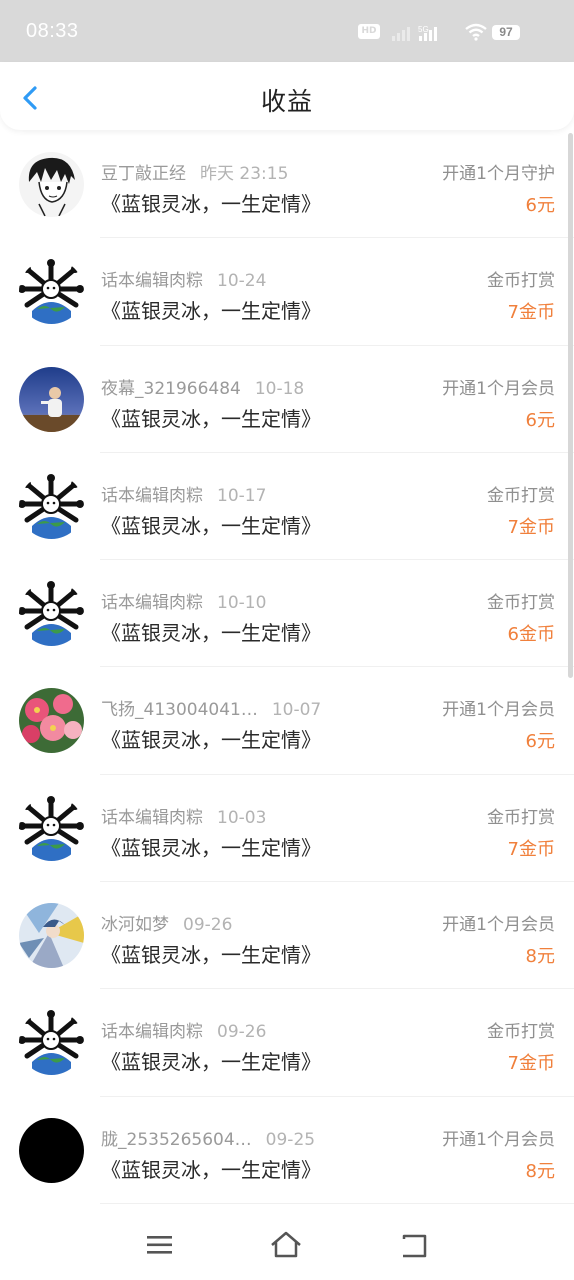 The height and width of the screenshot is (1280, 574). What do you see at coordinates (369, 31) in the screenshot?
I see `hd-icon: HD` at bounding box center [369, 31].